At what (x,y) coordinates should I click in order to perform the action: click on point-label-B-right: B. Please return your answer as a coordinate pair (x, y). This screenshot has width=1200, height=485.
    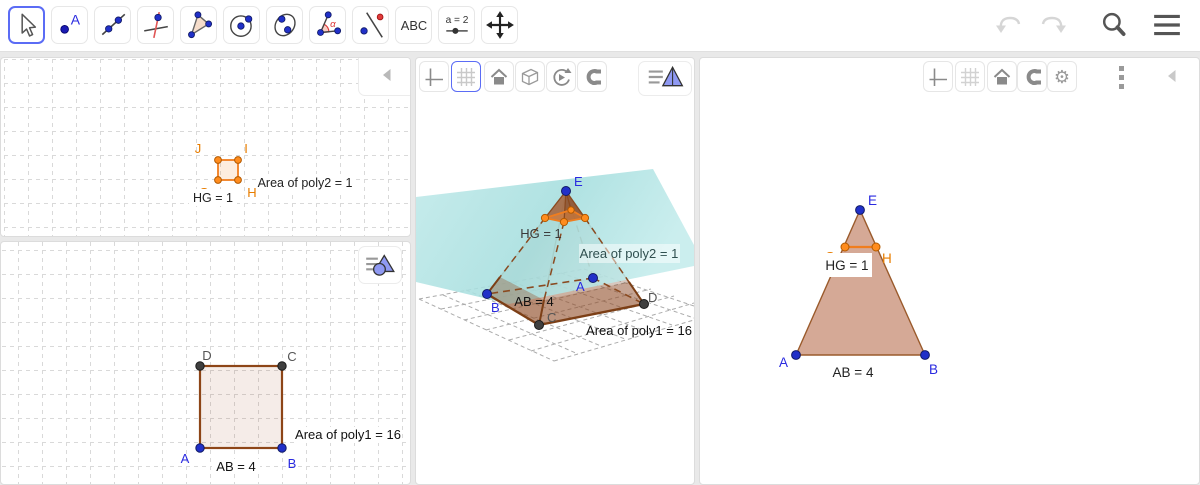
    Looking at the image, I should click on (933, 369).